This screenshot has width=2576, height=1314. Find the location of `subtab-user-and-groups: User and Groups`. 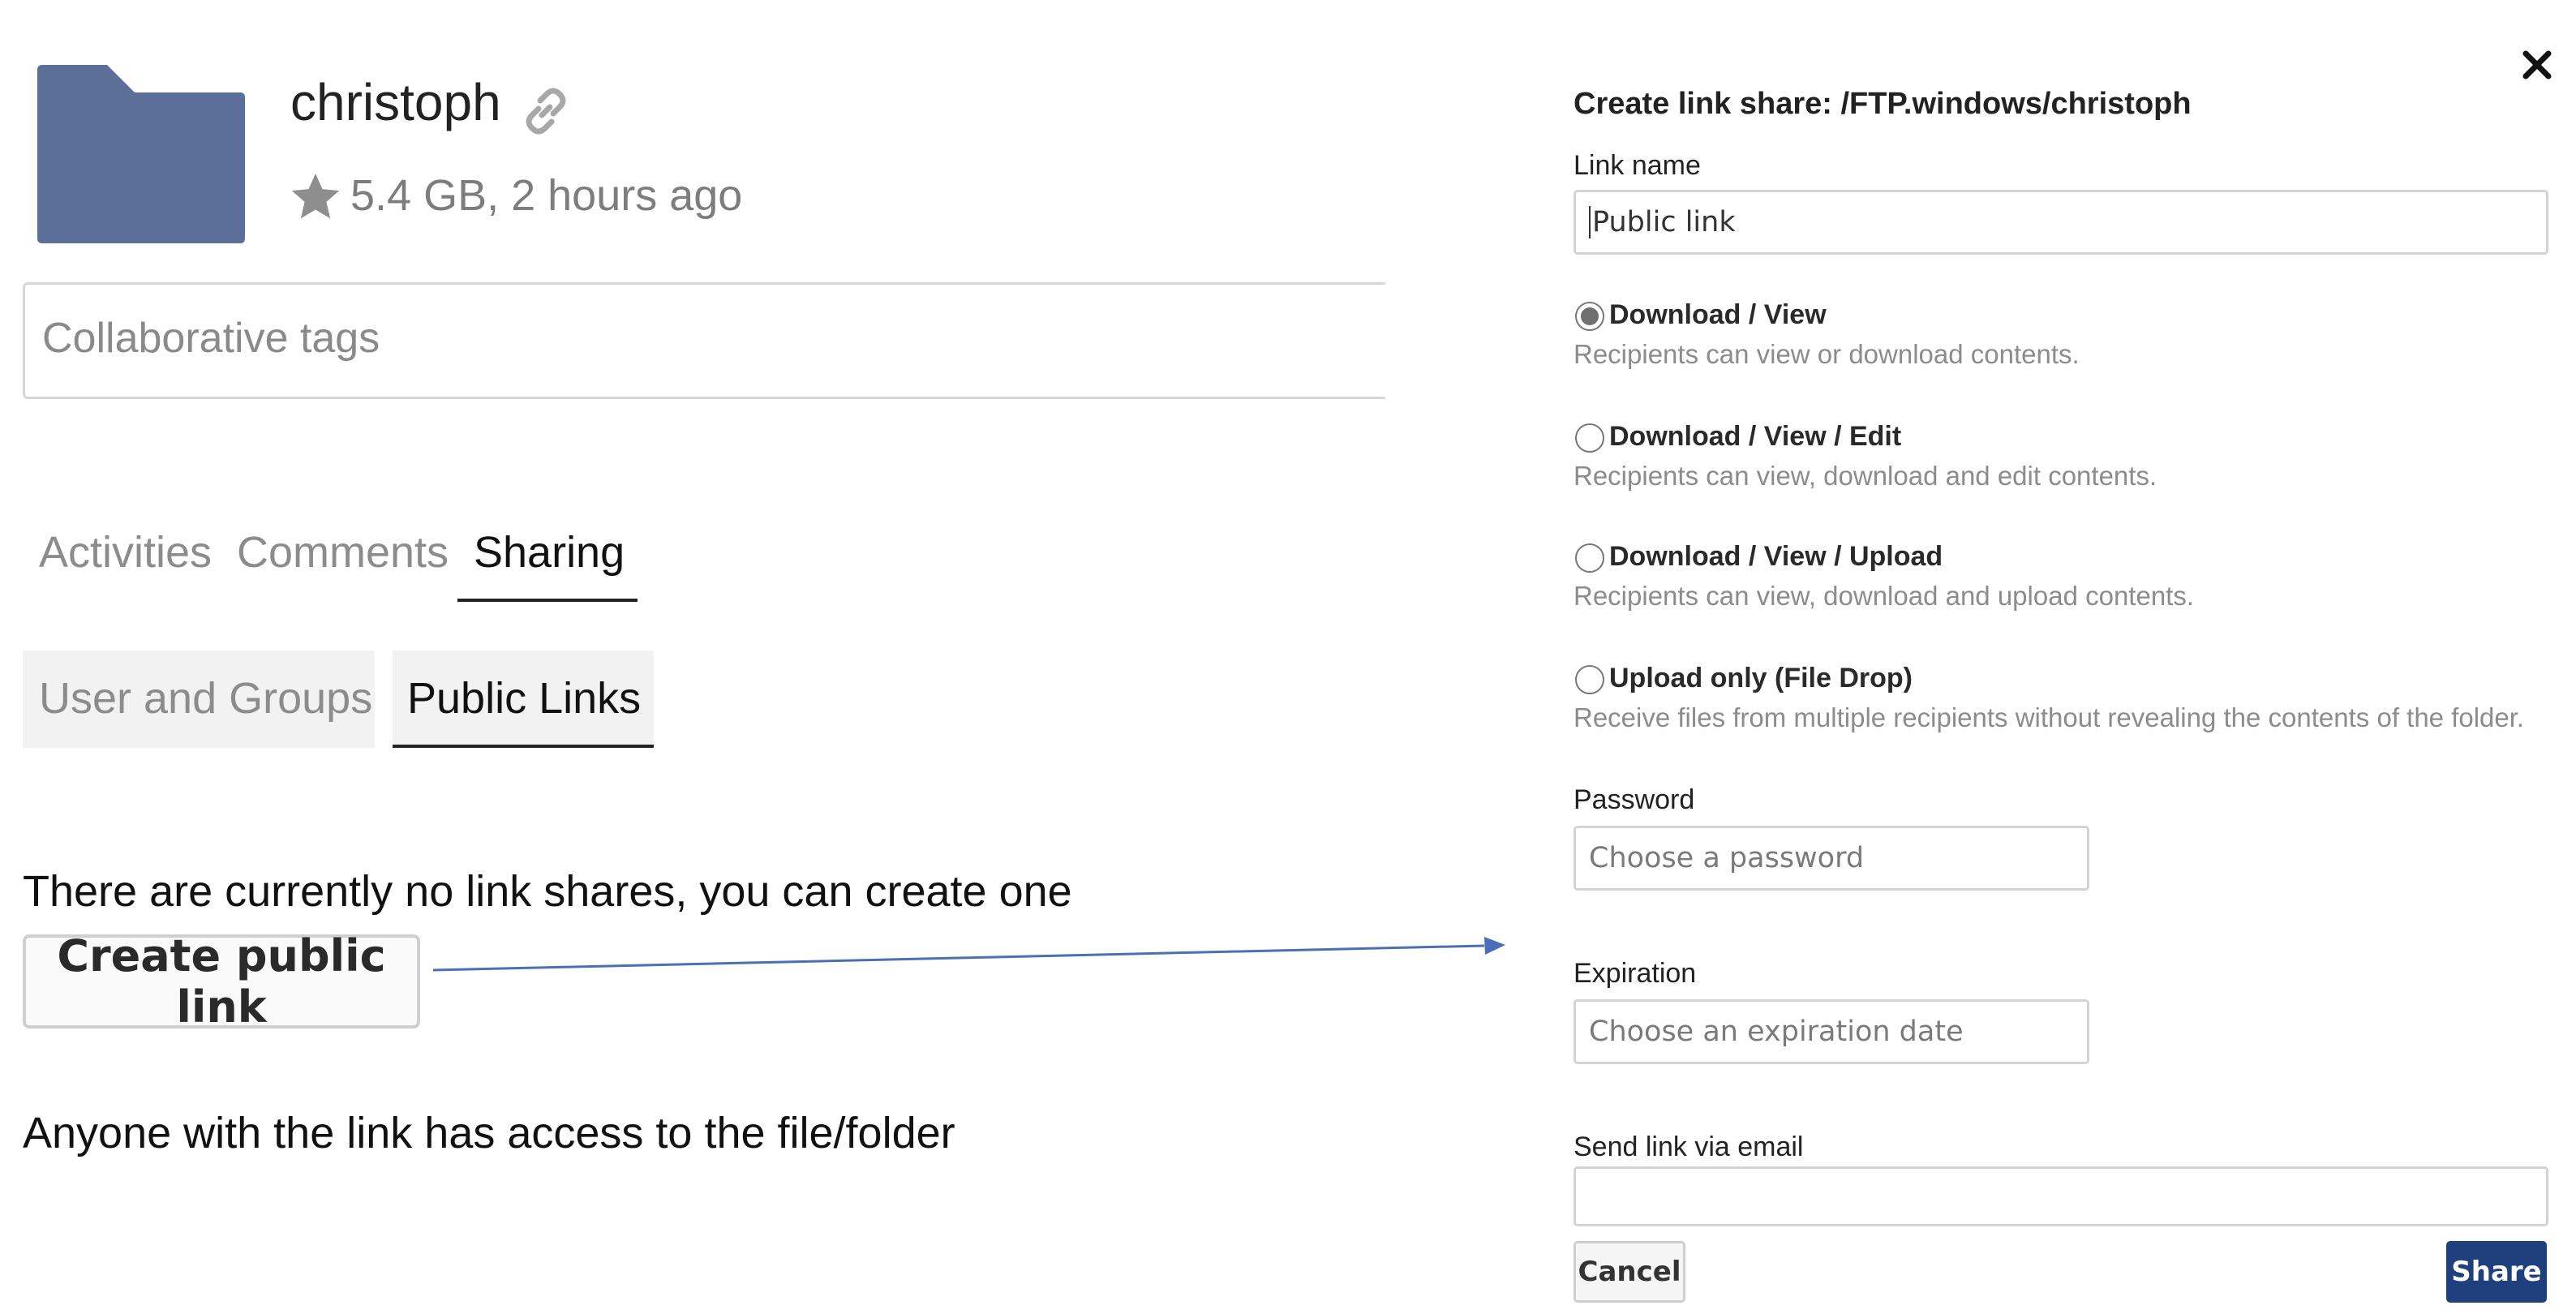

subtab-user-and-groups: User and Groups is located at coordinates (205, 698).